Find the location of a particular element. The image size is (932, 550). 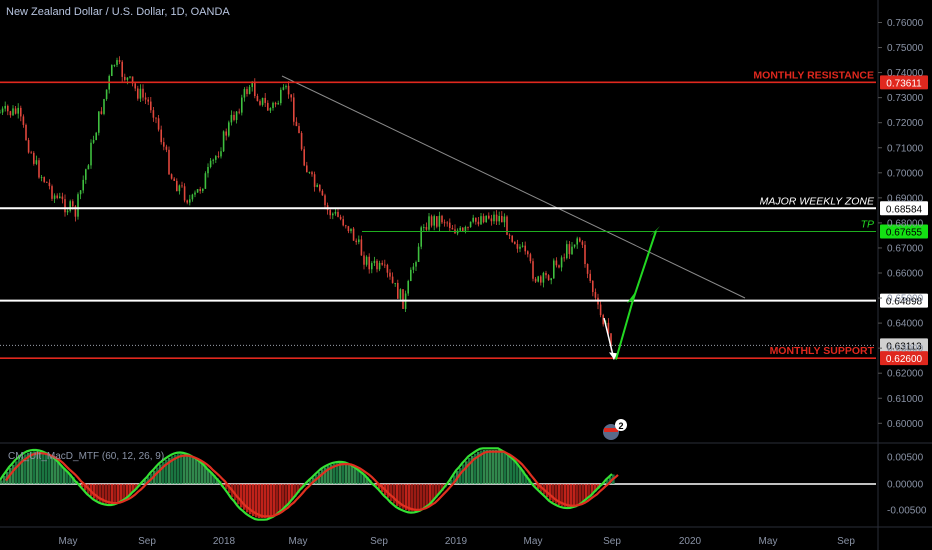

price-tick-label: 0.76000 is located at coordinates (905, 23).